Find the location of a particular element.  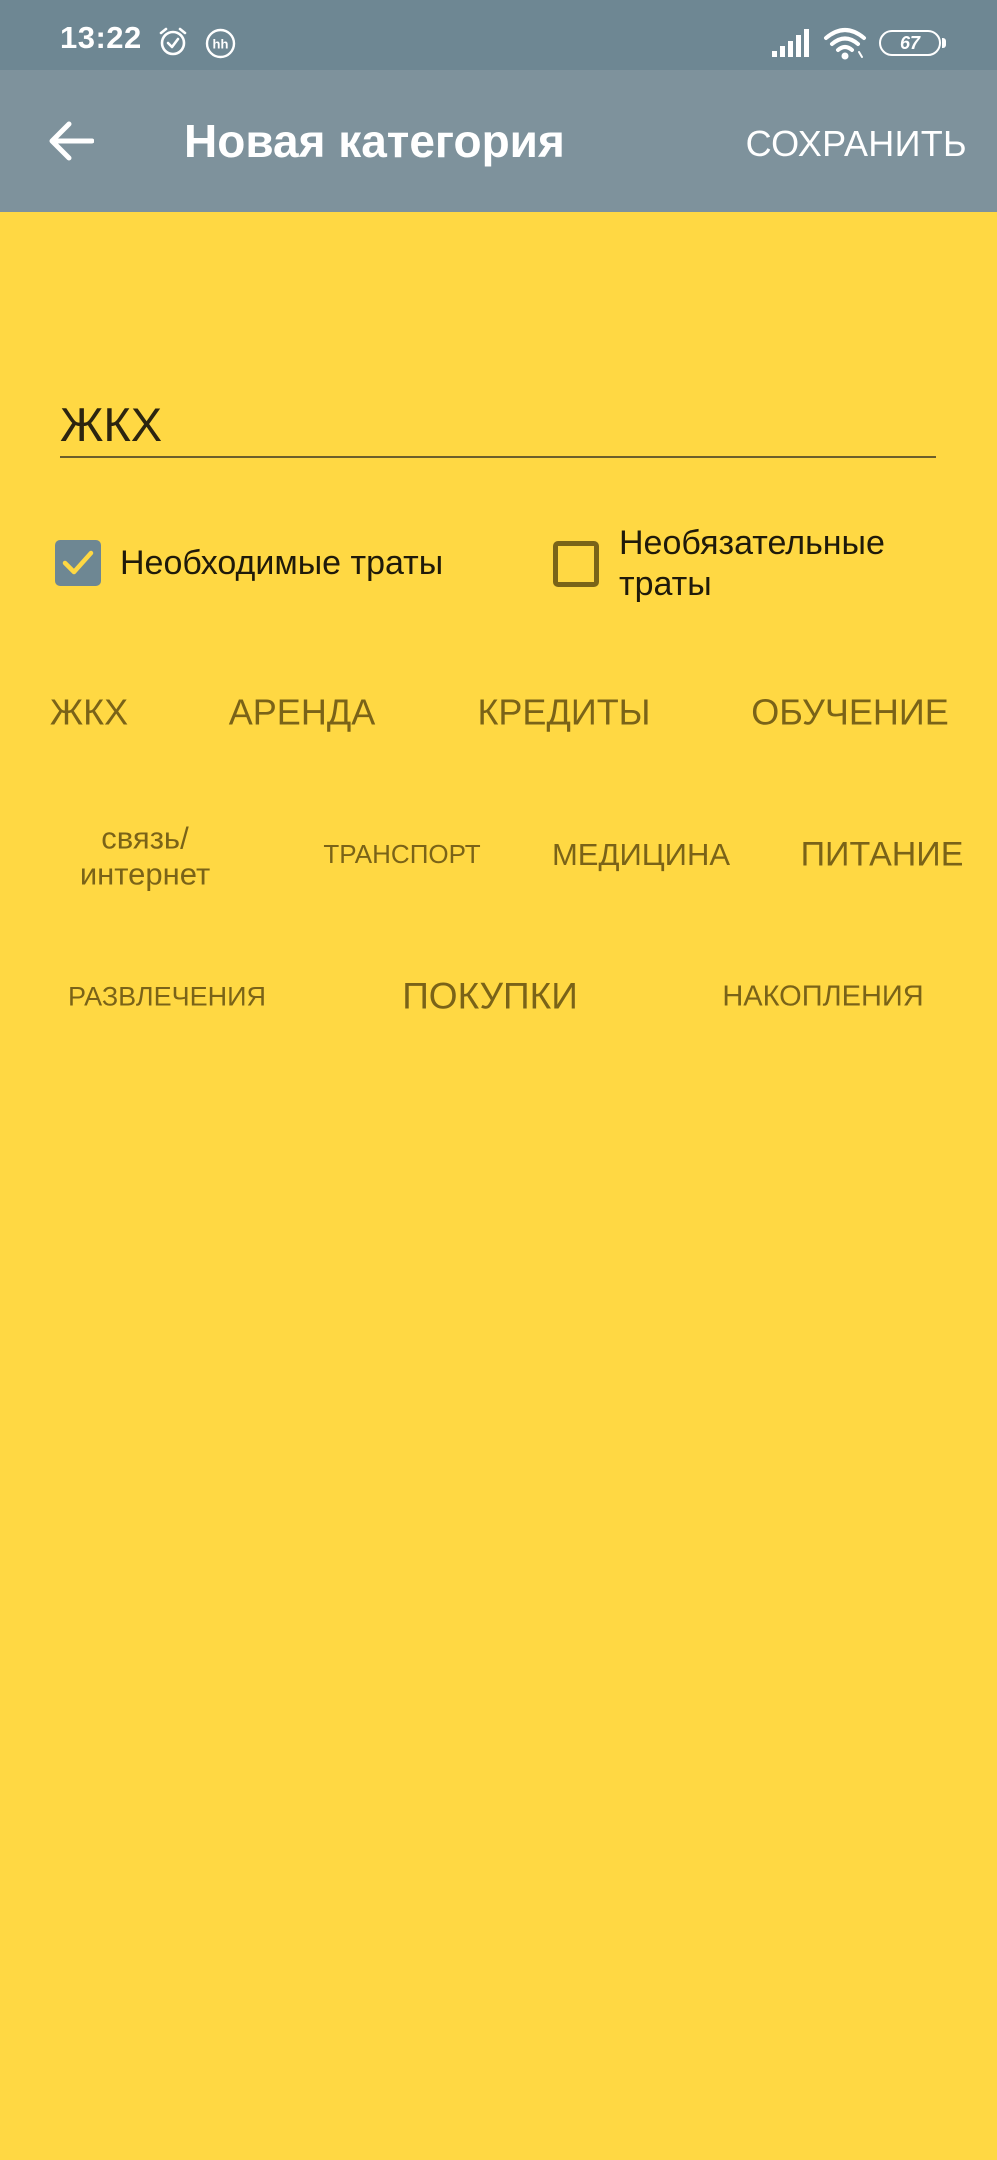

checkbox-checked is located at coordinates (78, 563).